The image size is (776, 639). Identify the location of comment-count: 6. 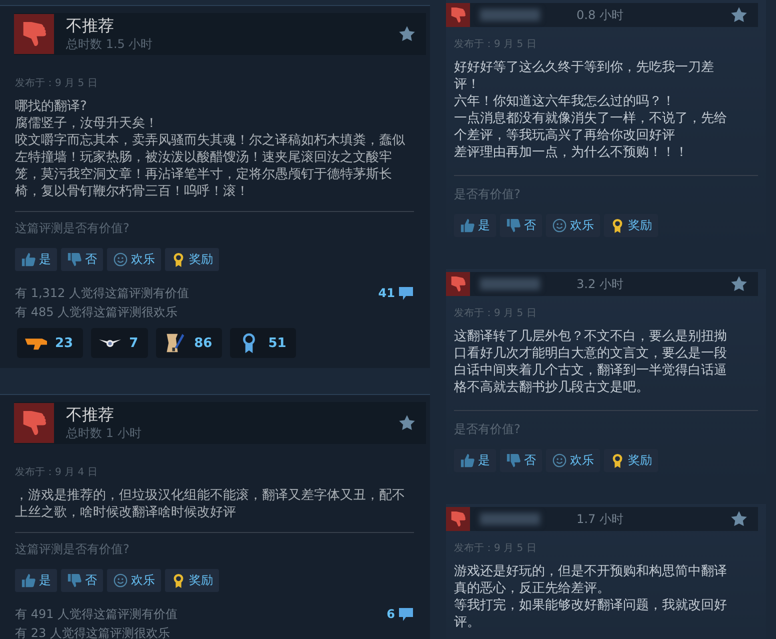
(390, 614).